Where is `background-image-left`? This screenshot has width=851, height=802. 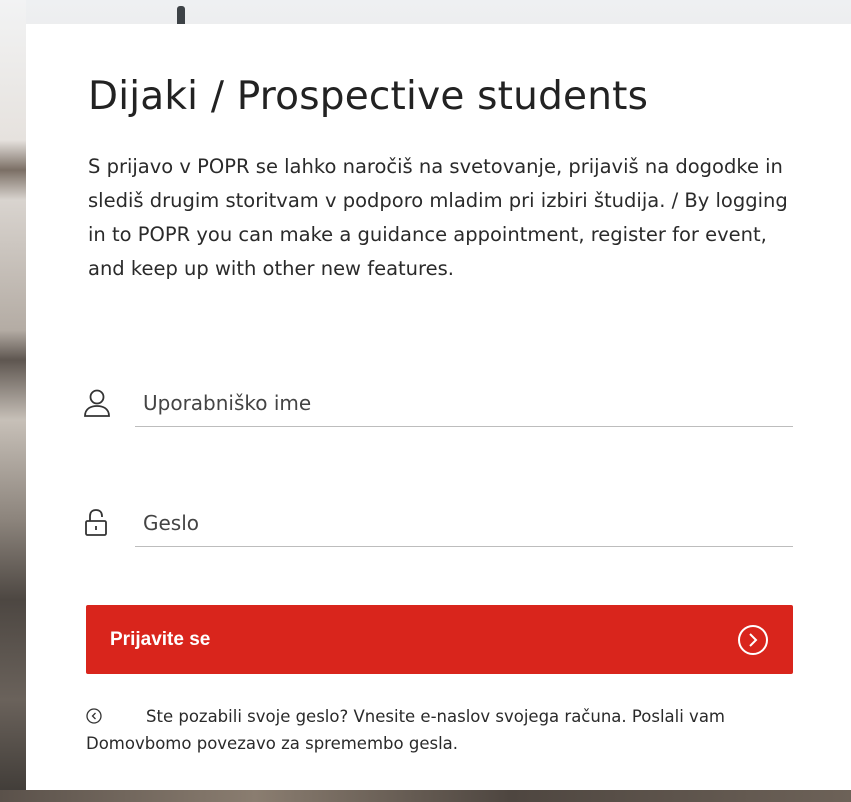 background-image-left is located at coordinates (13, 401).